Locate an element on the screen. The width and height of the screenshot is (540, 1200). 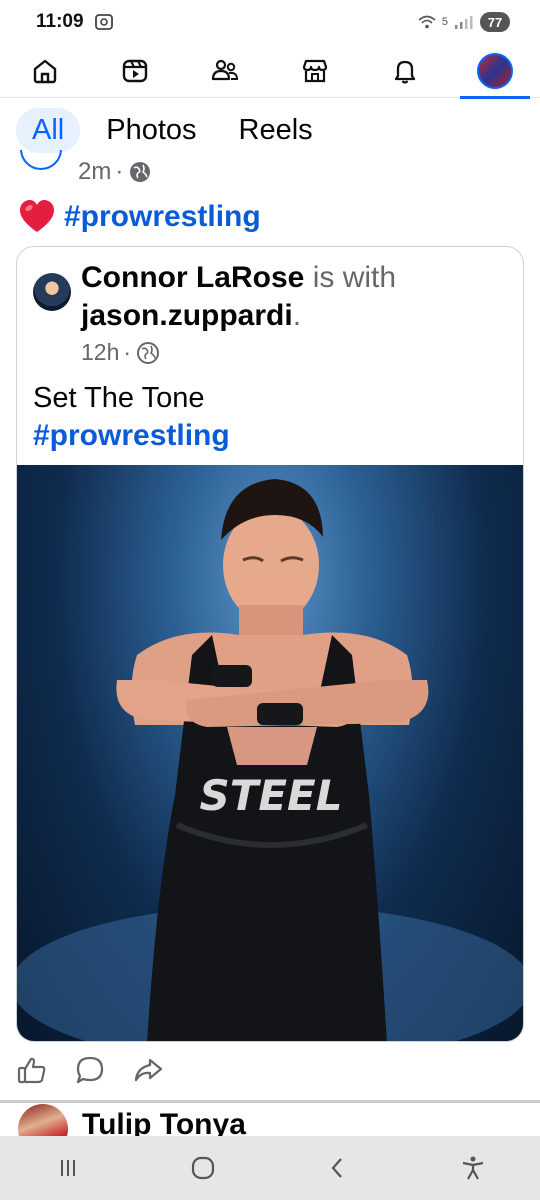
post-caption: #prowrestling is located at coordinates (139, 217).